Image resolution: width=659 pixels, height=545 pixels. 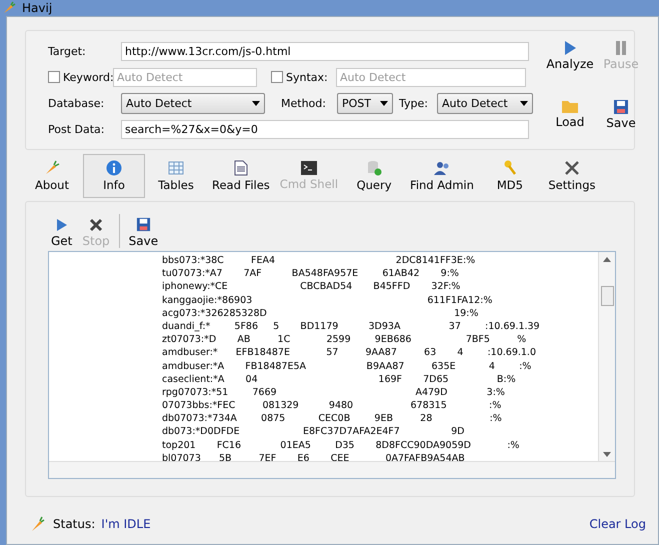 What do you see at coordinates (617, 524) in the screenshot?
I see `clear-log-link: Clear Log` at bounding box center [617, 524].